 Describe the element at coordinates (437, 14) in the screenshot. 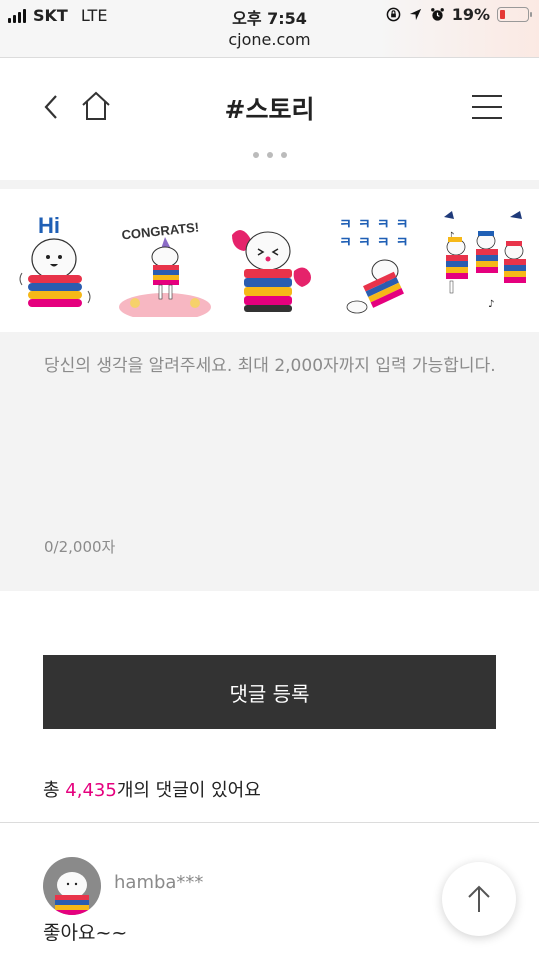

I see `alarm-icon` at that location.